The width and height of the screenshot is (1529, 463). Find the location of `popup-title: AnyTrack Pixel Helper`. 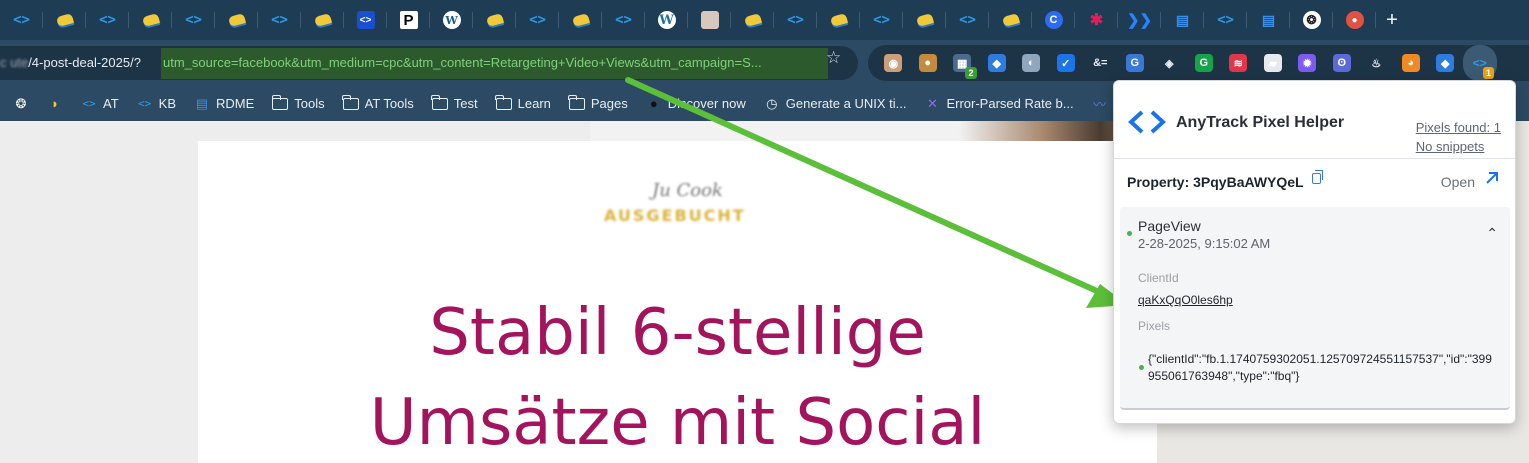

popup-title: AnyTrack Pixel Helper is located at coordinates (1260, 122).